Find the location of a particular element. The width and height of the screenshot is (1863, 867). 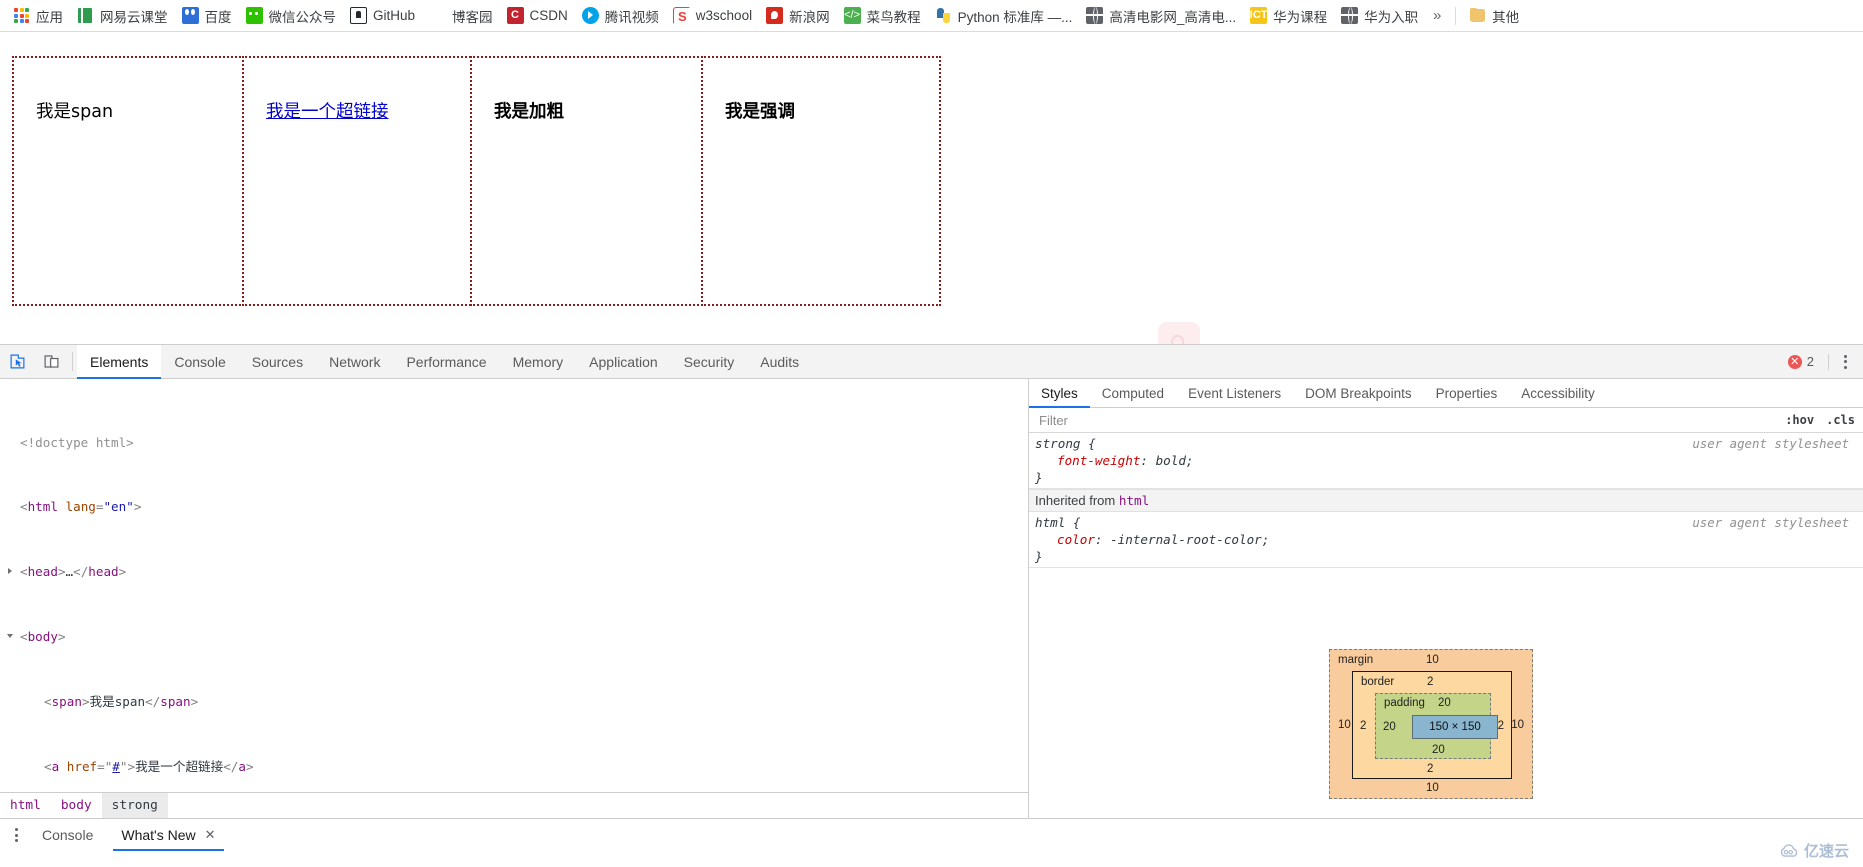

attr-name: lang is located at coordinates (80, 507).